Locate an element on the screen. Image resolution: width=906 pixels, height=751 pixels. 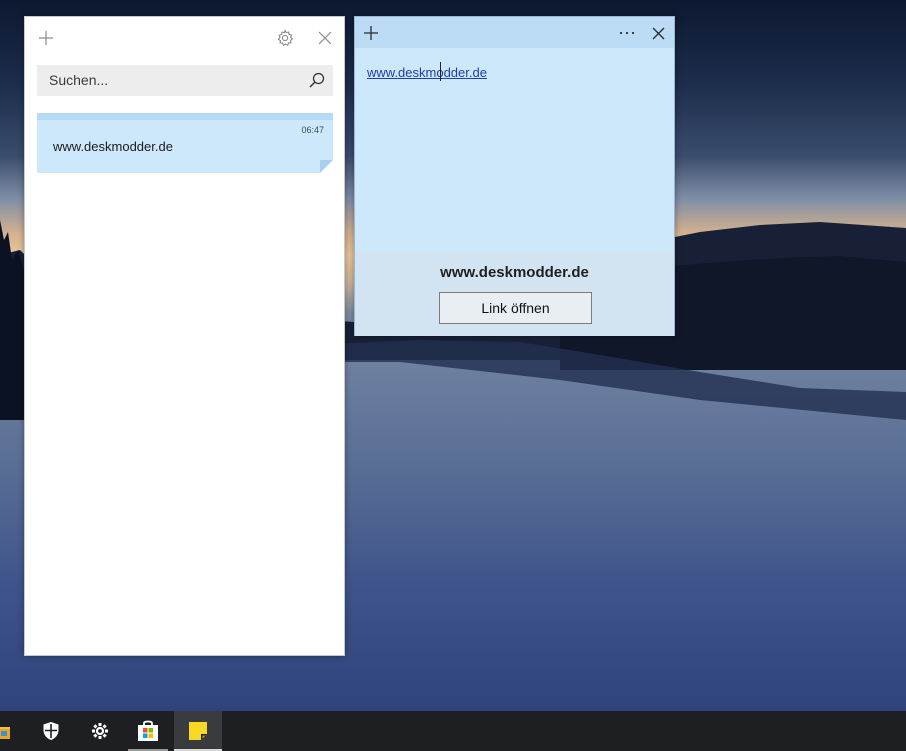
store-icon is located at coordinates (148, 730).